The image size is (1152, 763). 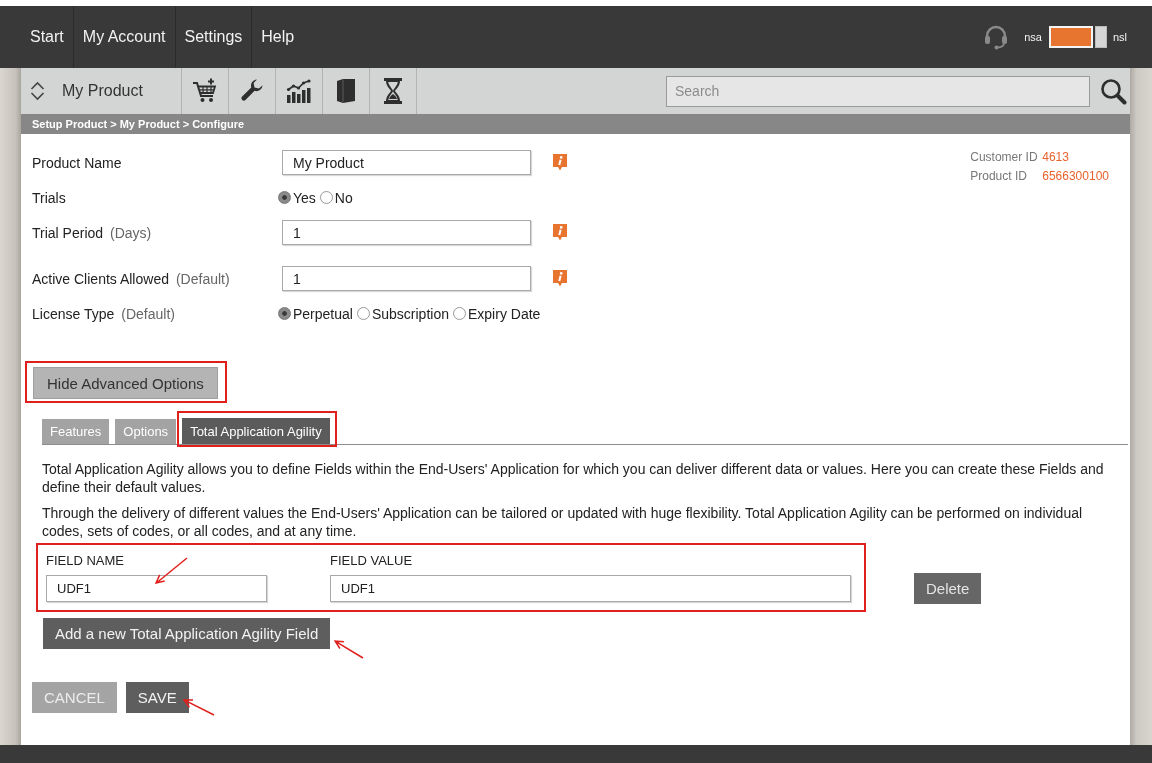 What do you see at coordinates (562, 522) in the screenshot?
I see `description-text: Through the delivery of different values the End-Users' Application can be tailored or updated with huge flexibility. Total Application Agility can be performed on individual codes, sets of codes, or all codes, and at any time.` at bounding box center [562, 522].